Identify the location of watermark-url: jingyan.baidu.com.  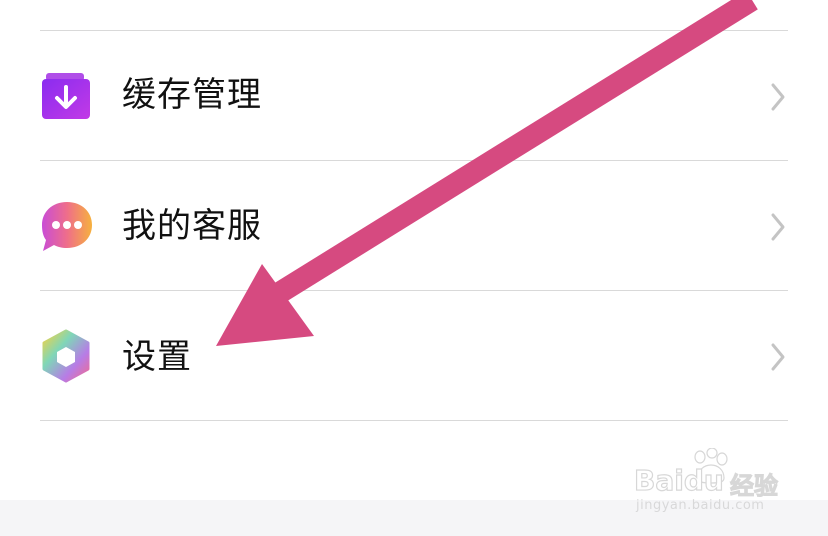
(700, 505).